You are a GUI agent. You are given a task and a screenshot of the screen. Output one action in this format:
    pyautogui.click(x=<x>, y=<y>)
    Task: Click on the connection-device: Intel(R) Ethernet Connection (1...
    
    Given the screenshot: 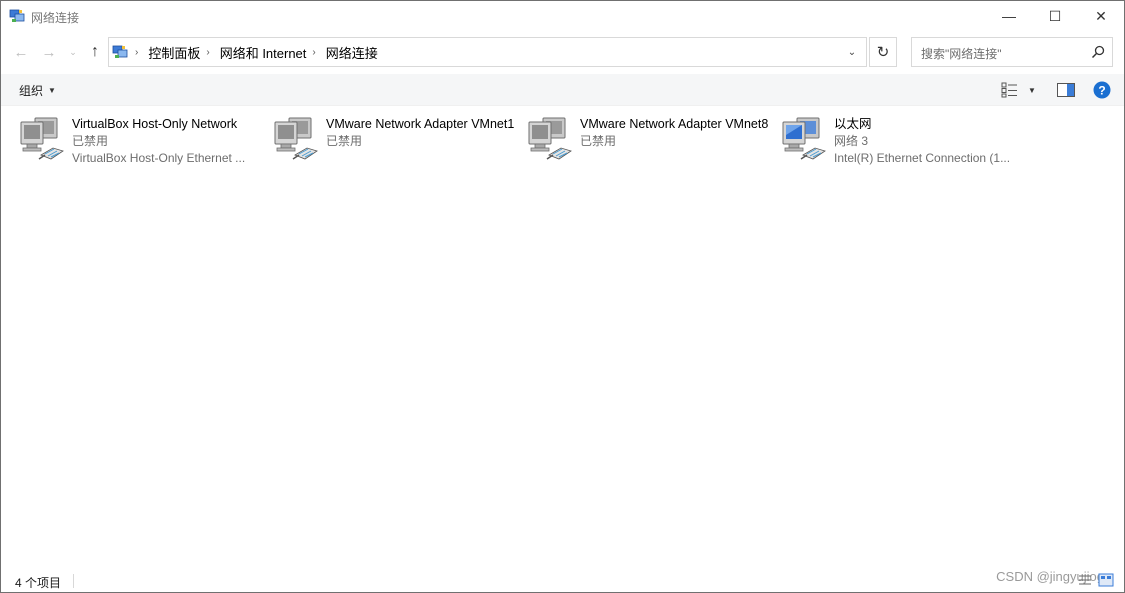 What is the action you would take?
    pyautogui.click(x=922, y=158)
    